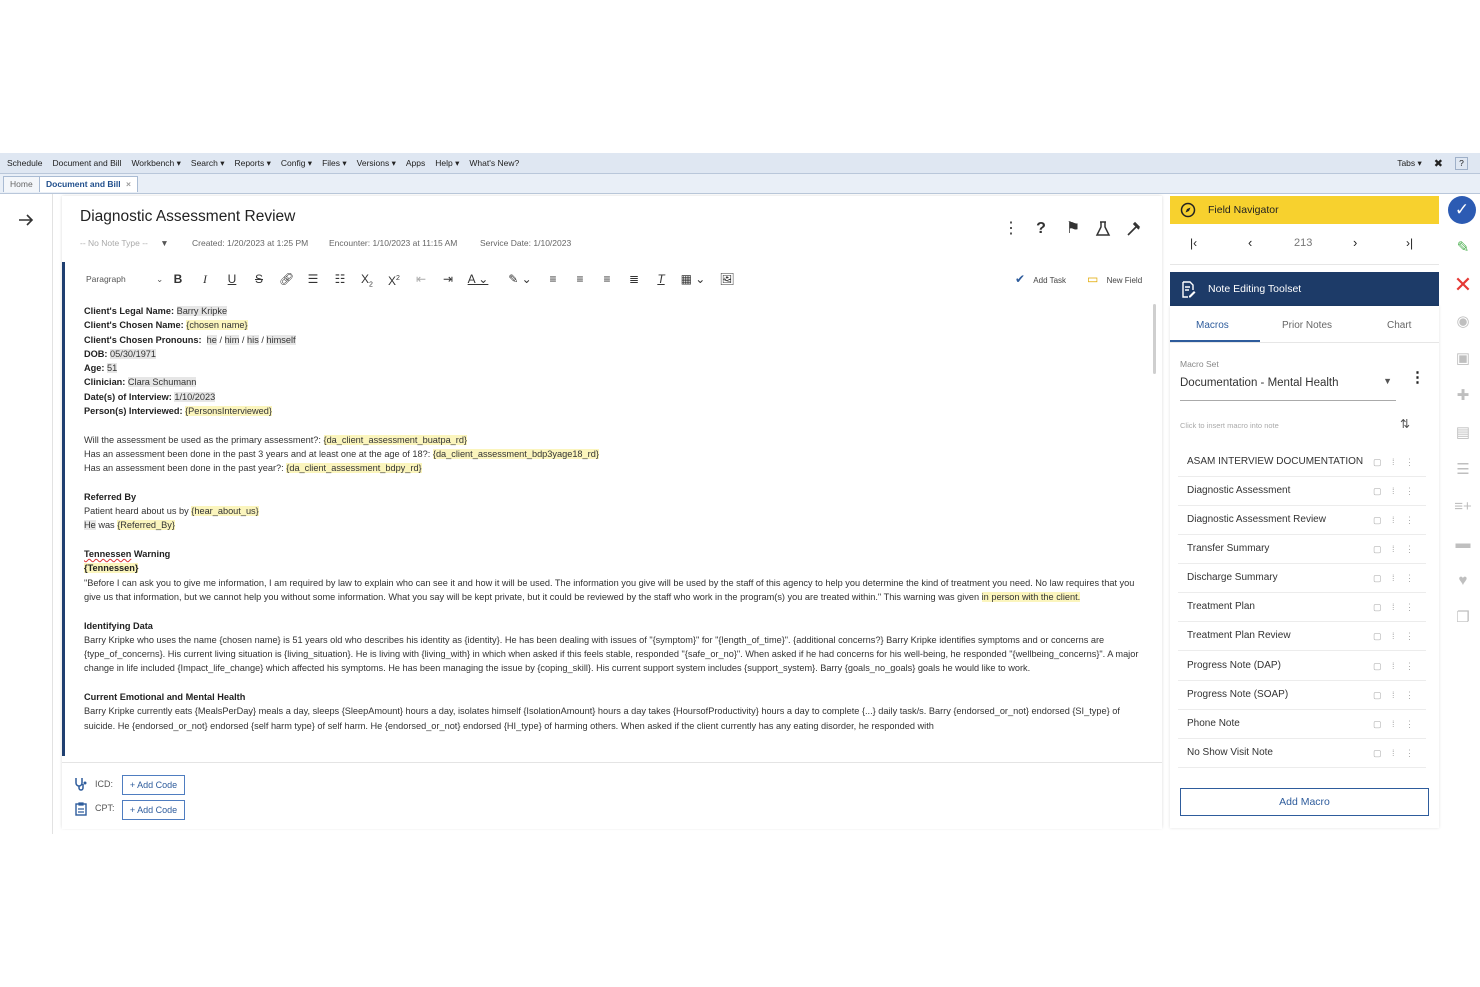 This screenshot has width=1480, height=987. Describe the element at coordinates (448, 279) in the screenshot. I see `indent-icon: ⇥` at that location.